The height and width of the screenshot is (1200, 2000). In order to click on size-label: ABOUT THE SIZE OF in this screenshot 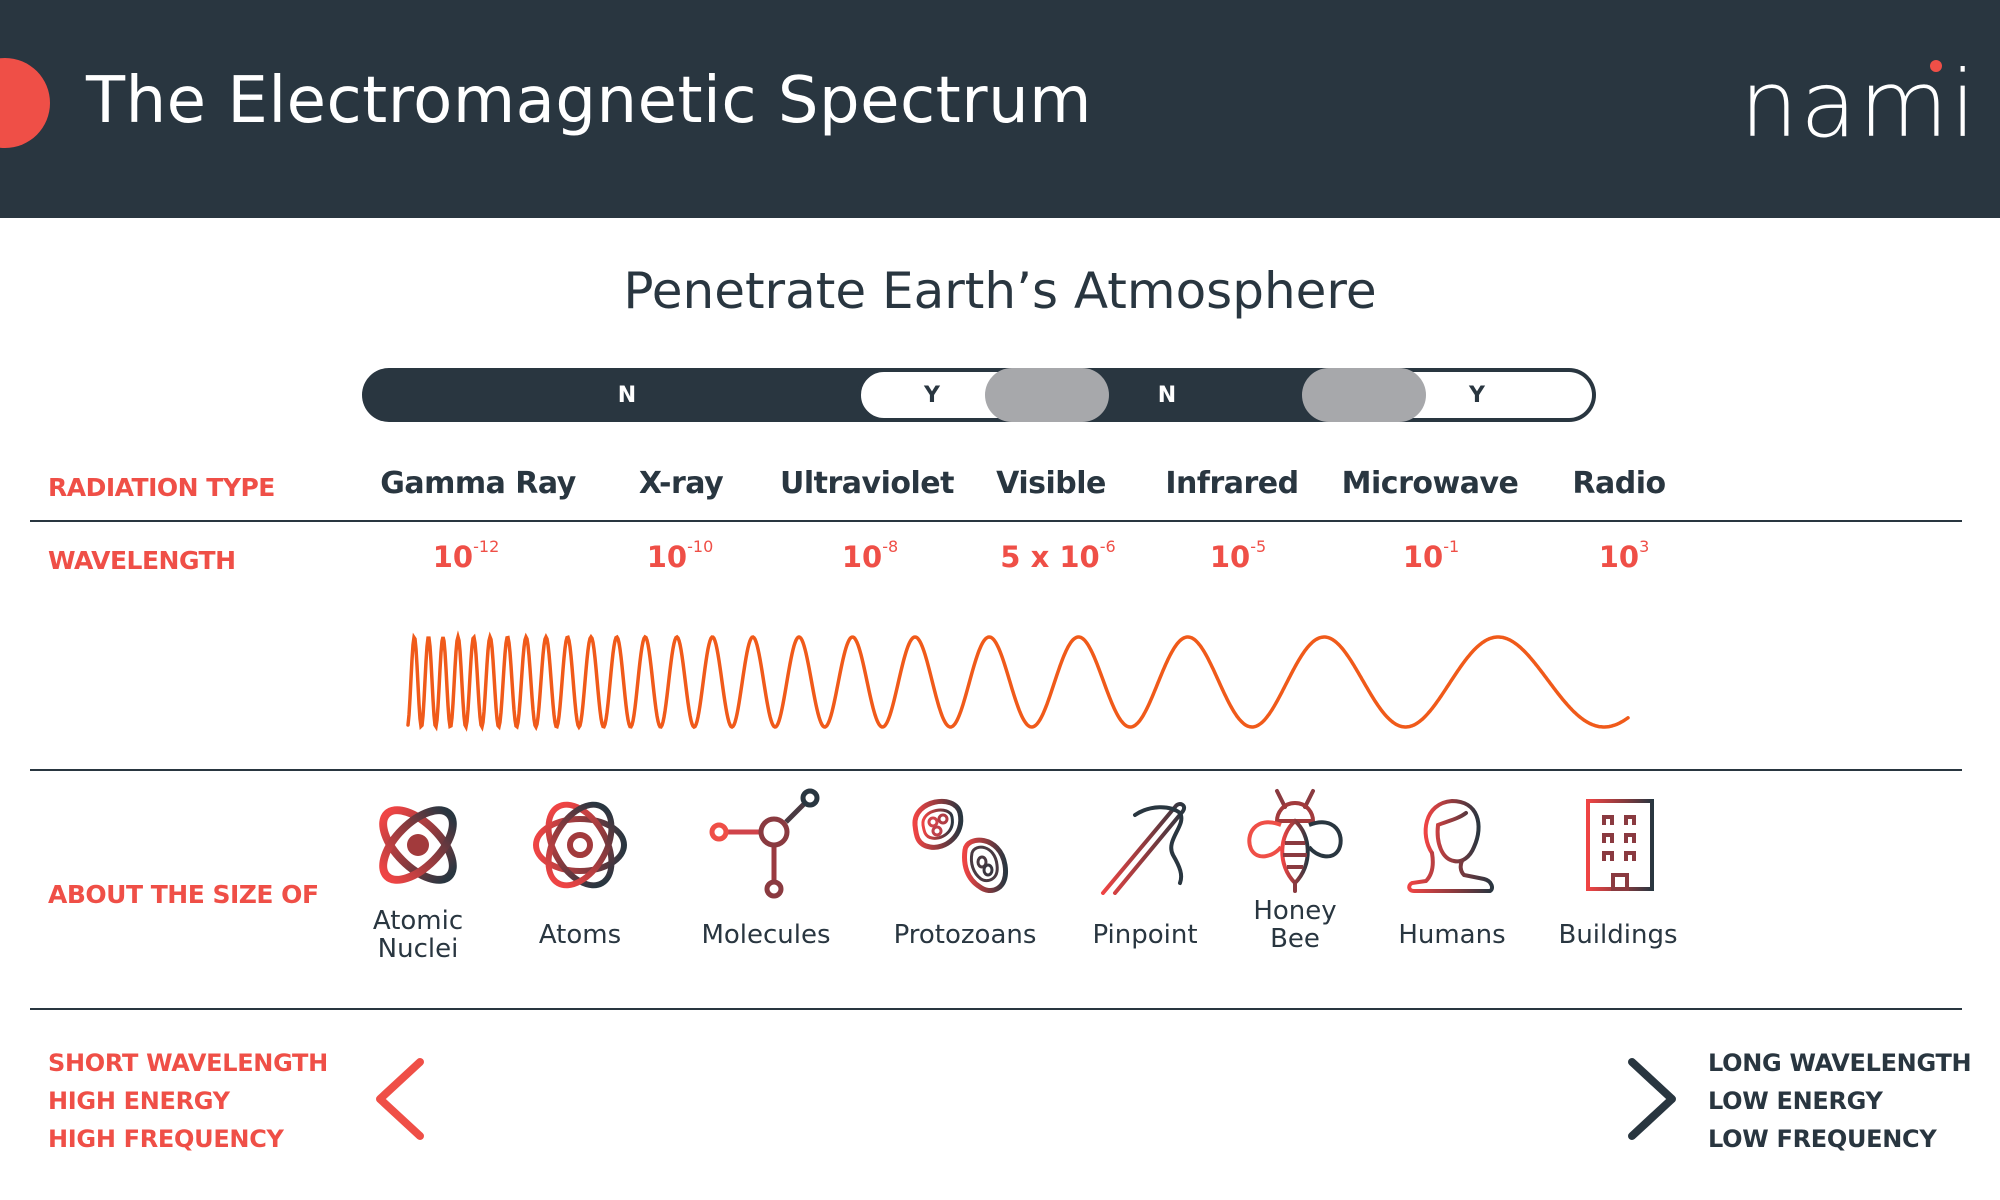, I will do `click(183, 894)`.